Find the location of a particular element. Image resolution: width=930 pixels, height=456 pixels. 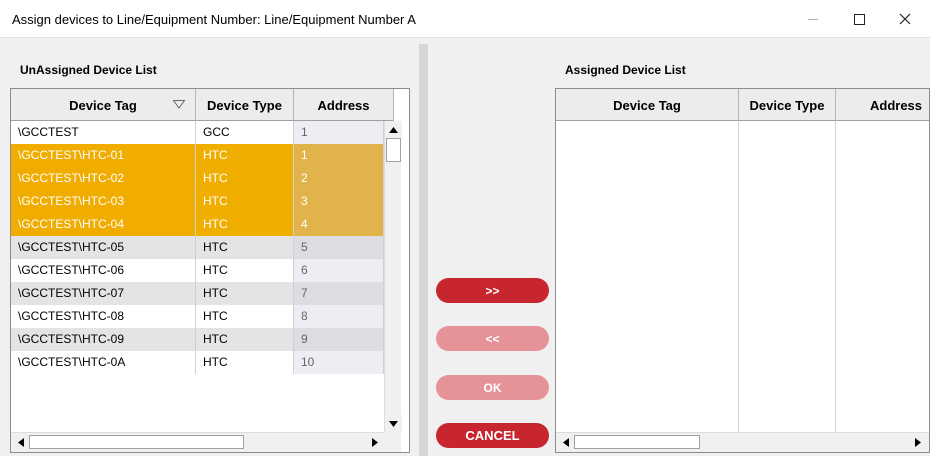

assign-button: >> is located at coordinates (492, 290).